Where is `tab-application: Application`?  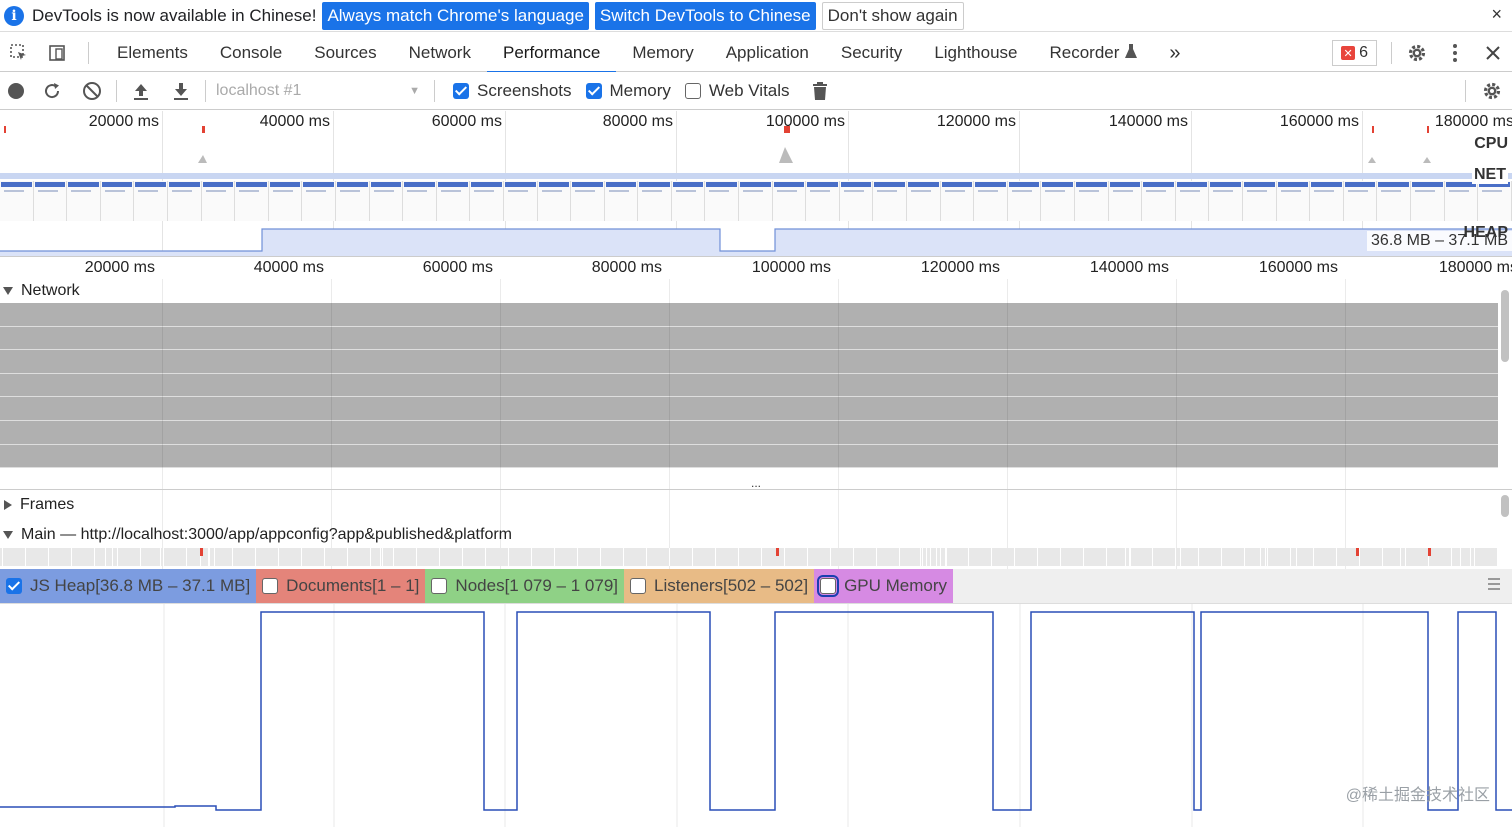
tab-application: Application is located at coordinates (767, 53).